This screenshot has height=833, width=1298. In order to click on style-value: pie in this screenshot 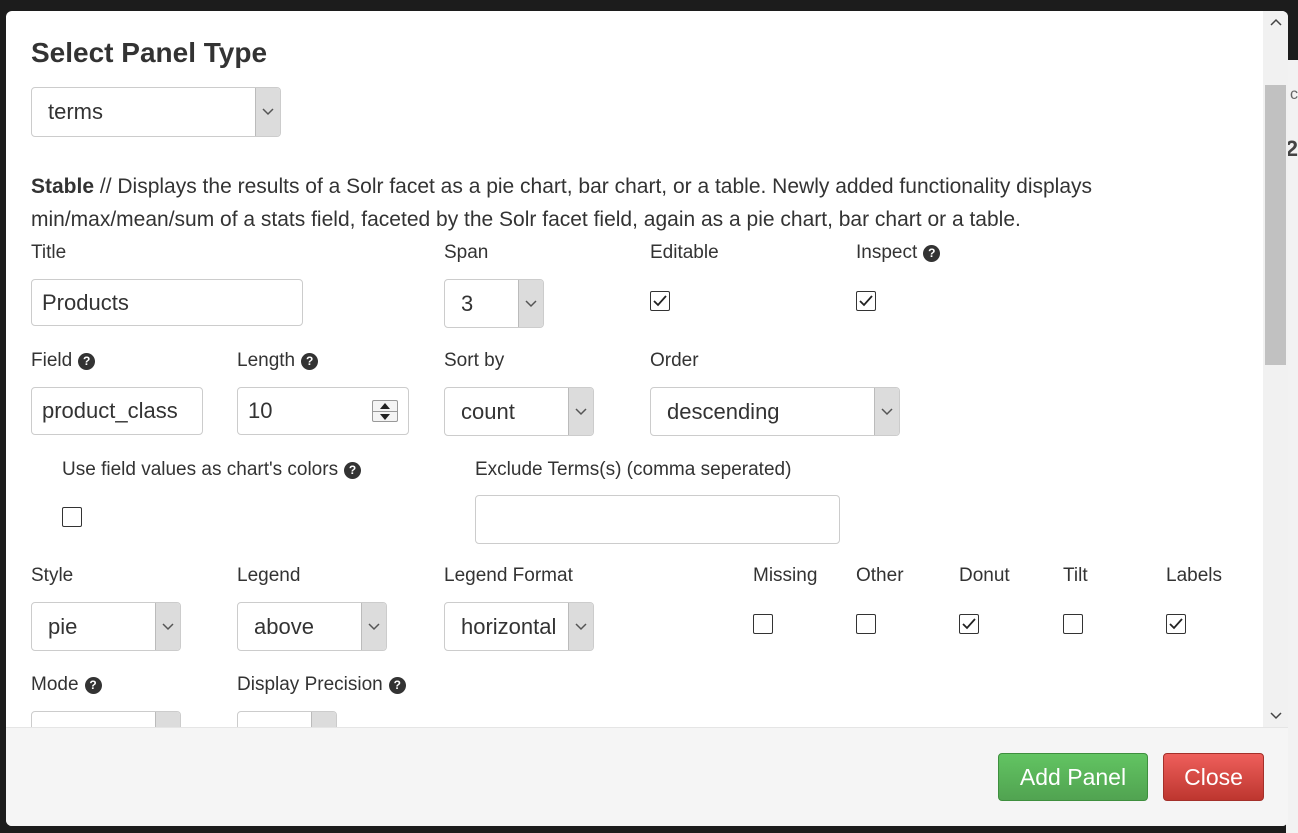, I will do `click(63, 626)`.